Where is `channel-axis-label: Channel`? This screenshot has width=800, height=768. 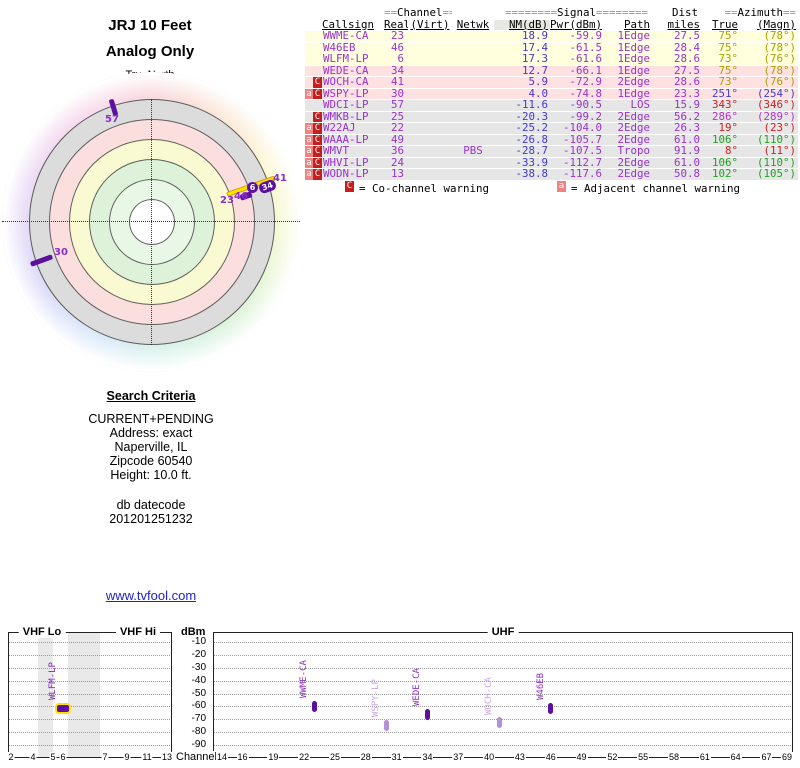 channel-axis-label: Channel is located at coordinates (196, 757).